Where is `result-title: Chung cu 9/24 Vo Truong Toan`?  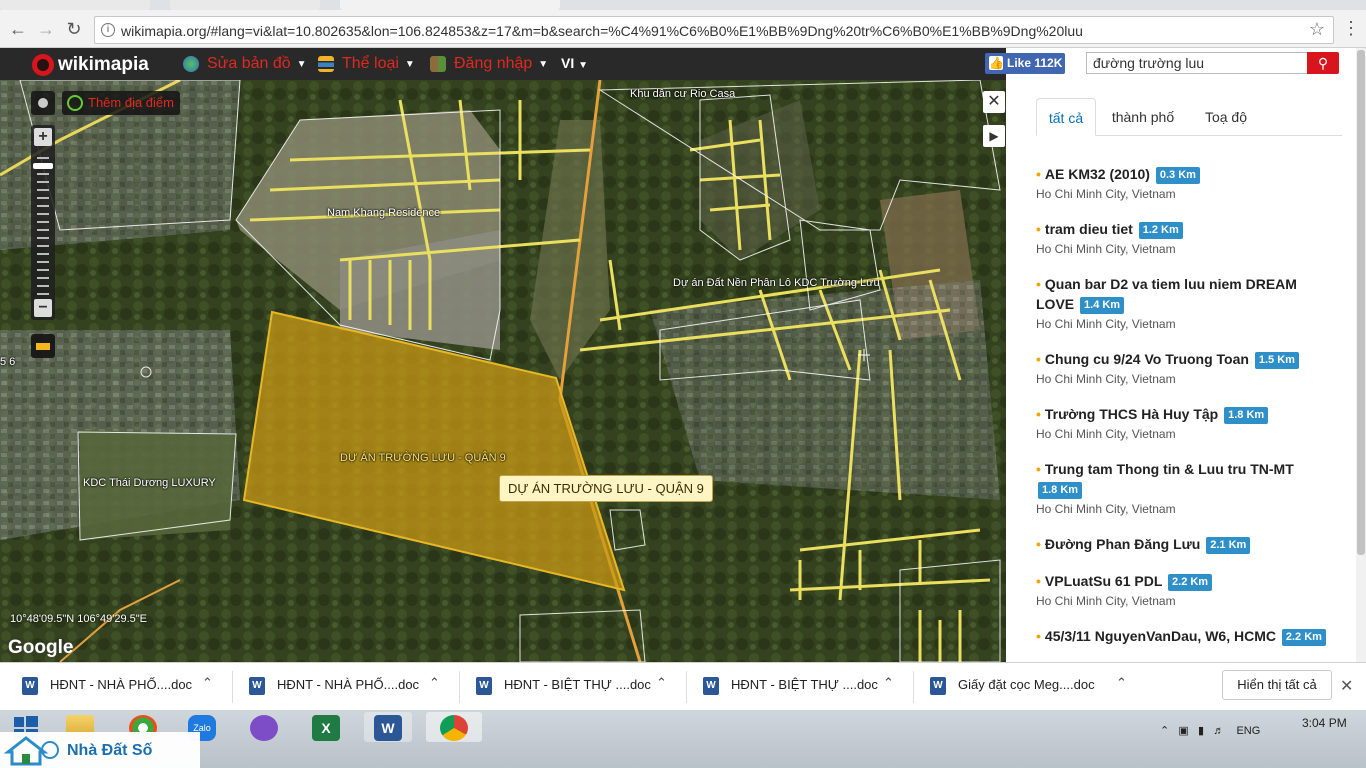
result-title: Chung cu 9/24 Vo Truong Toan is located at coordinates (1147, 359).